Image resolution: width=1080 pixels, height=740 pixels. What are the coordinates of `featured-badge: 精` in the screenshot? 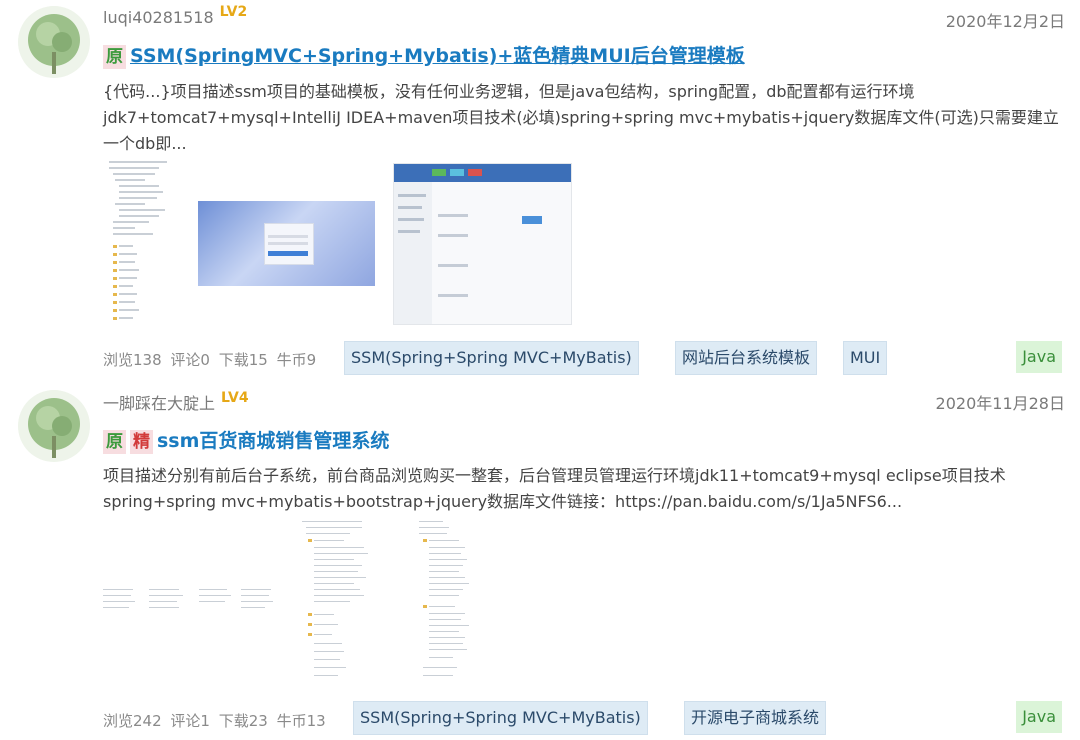 It's located at (141, 442).